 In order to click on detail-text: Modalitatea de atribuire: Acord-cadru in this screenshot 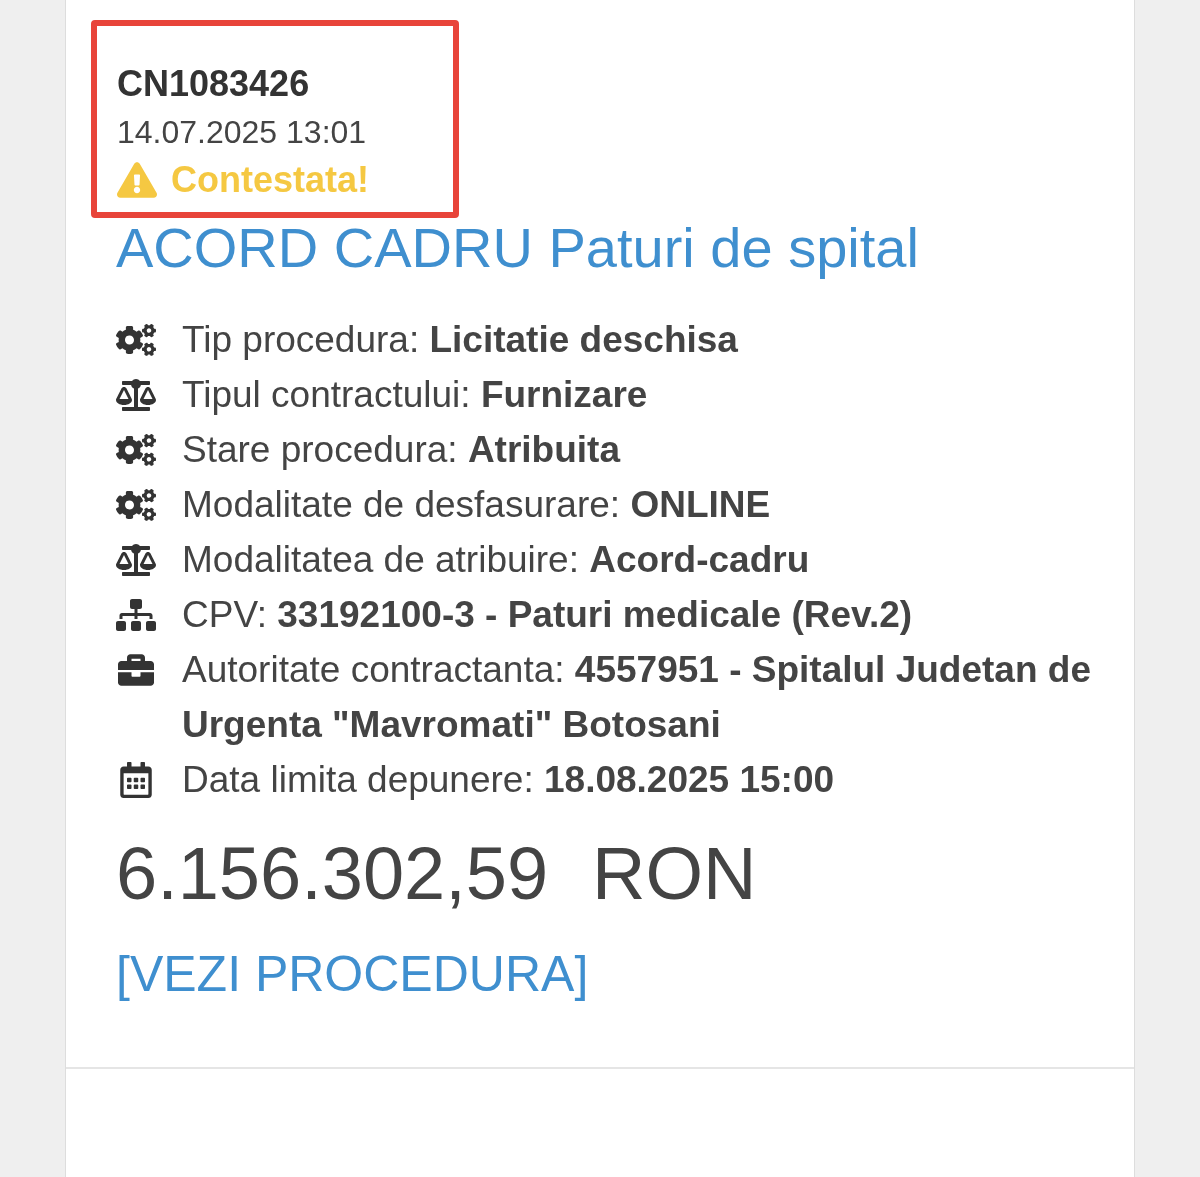, I will do `click(496, 560)`.